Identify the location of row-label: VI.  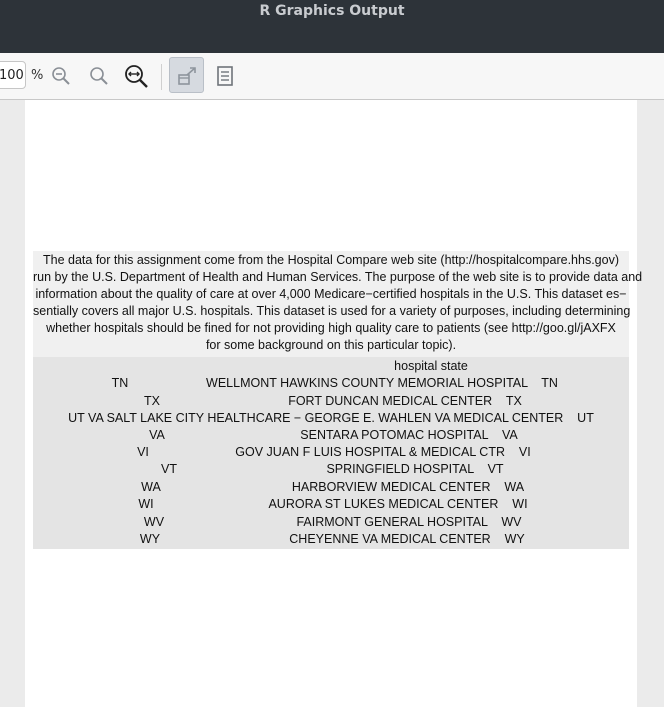
(143, 452).